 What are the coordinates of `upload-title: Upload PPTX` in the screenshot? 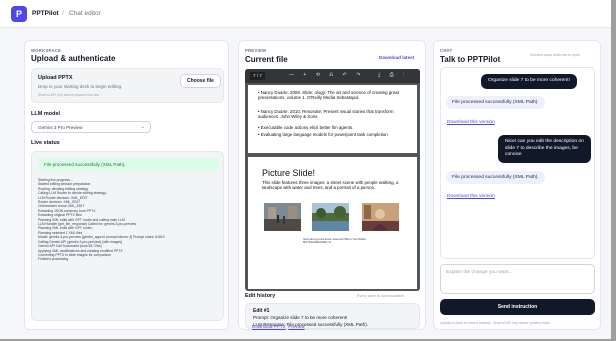 It's located at (55, 78).